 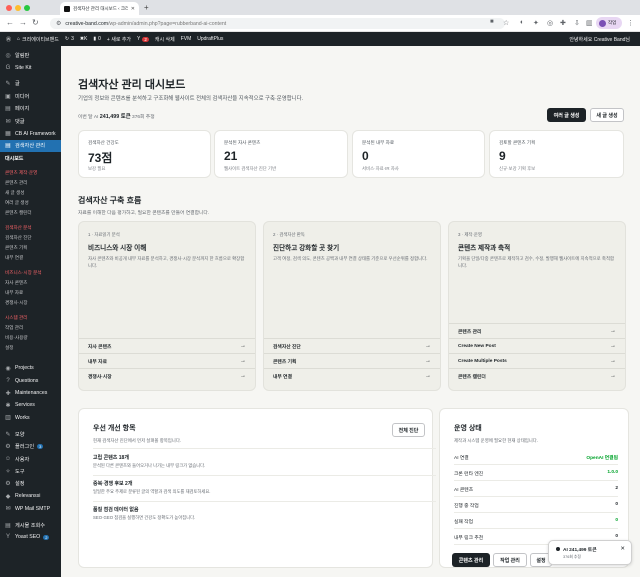 What do you see at coordinates (10, 22) in the screenshot?
I see `back-icon: ←` at bounding box center [10, 22].